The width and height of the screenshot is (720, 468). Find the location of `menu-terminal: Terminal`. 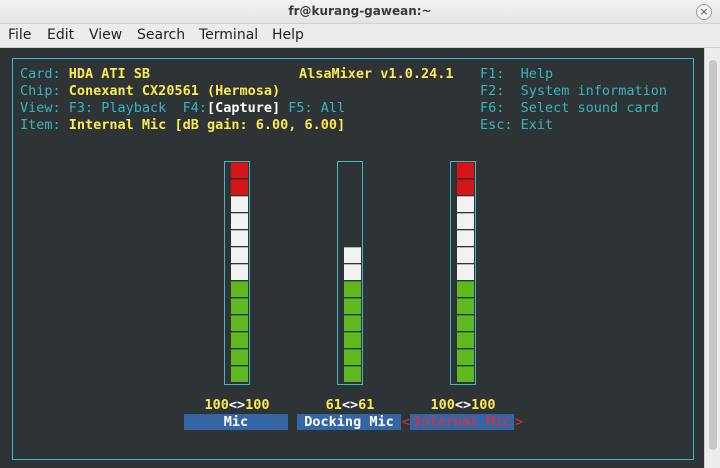

menu-terminal: Terminal is located at coordinates (228, 35).